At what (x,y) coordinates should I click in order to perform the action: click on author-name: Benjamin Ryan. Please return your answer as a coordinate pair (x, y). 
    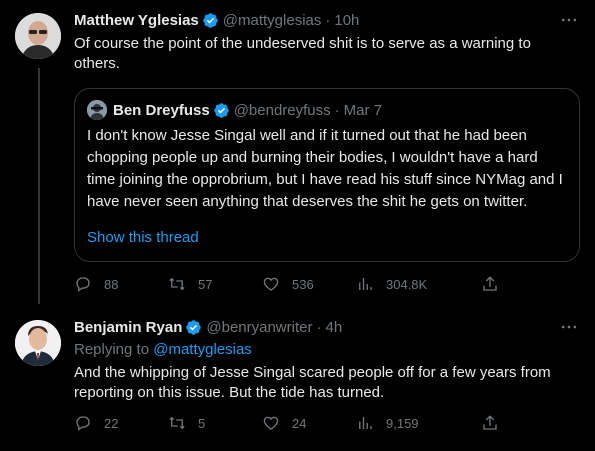
    Looking at the image, I should click on (128, 327).